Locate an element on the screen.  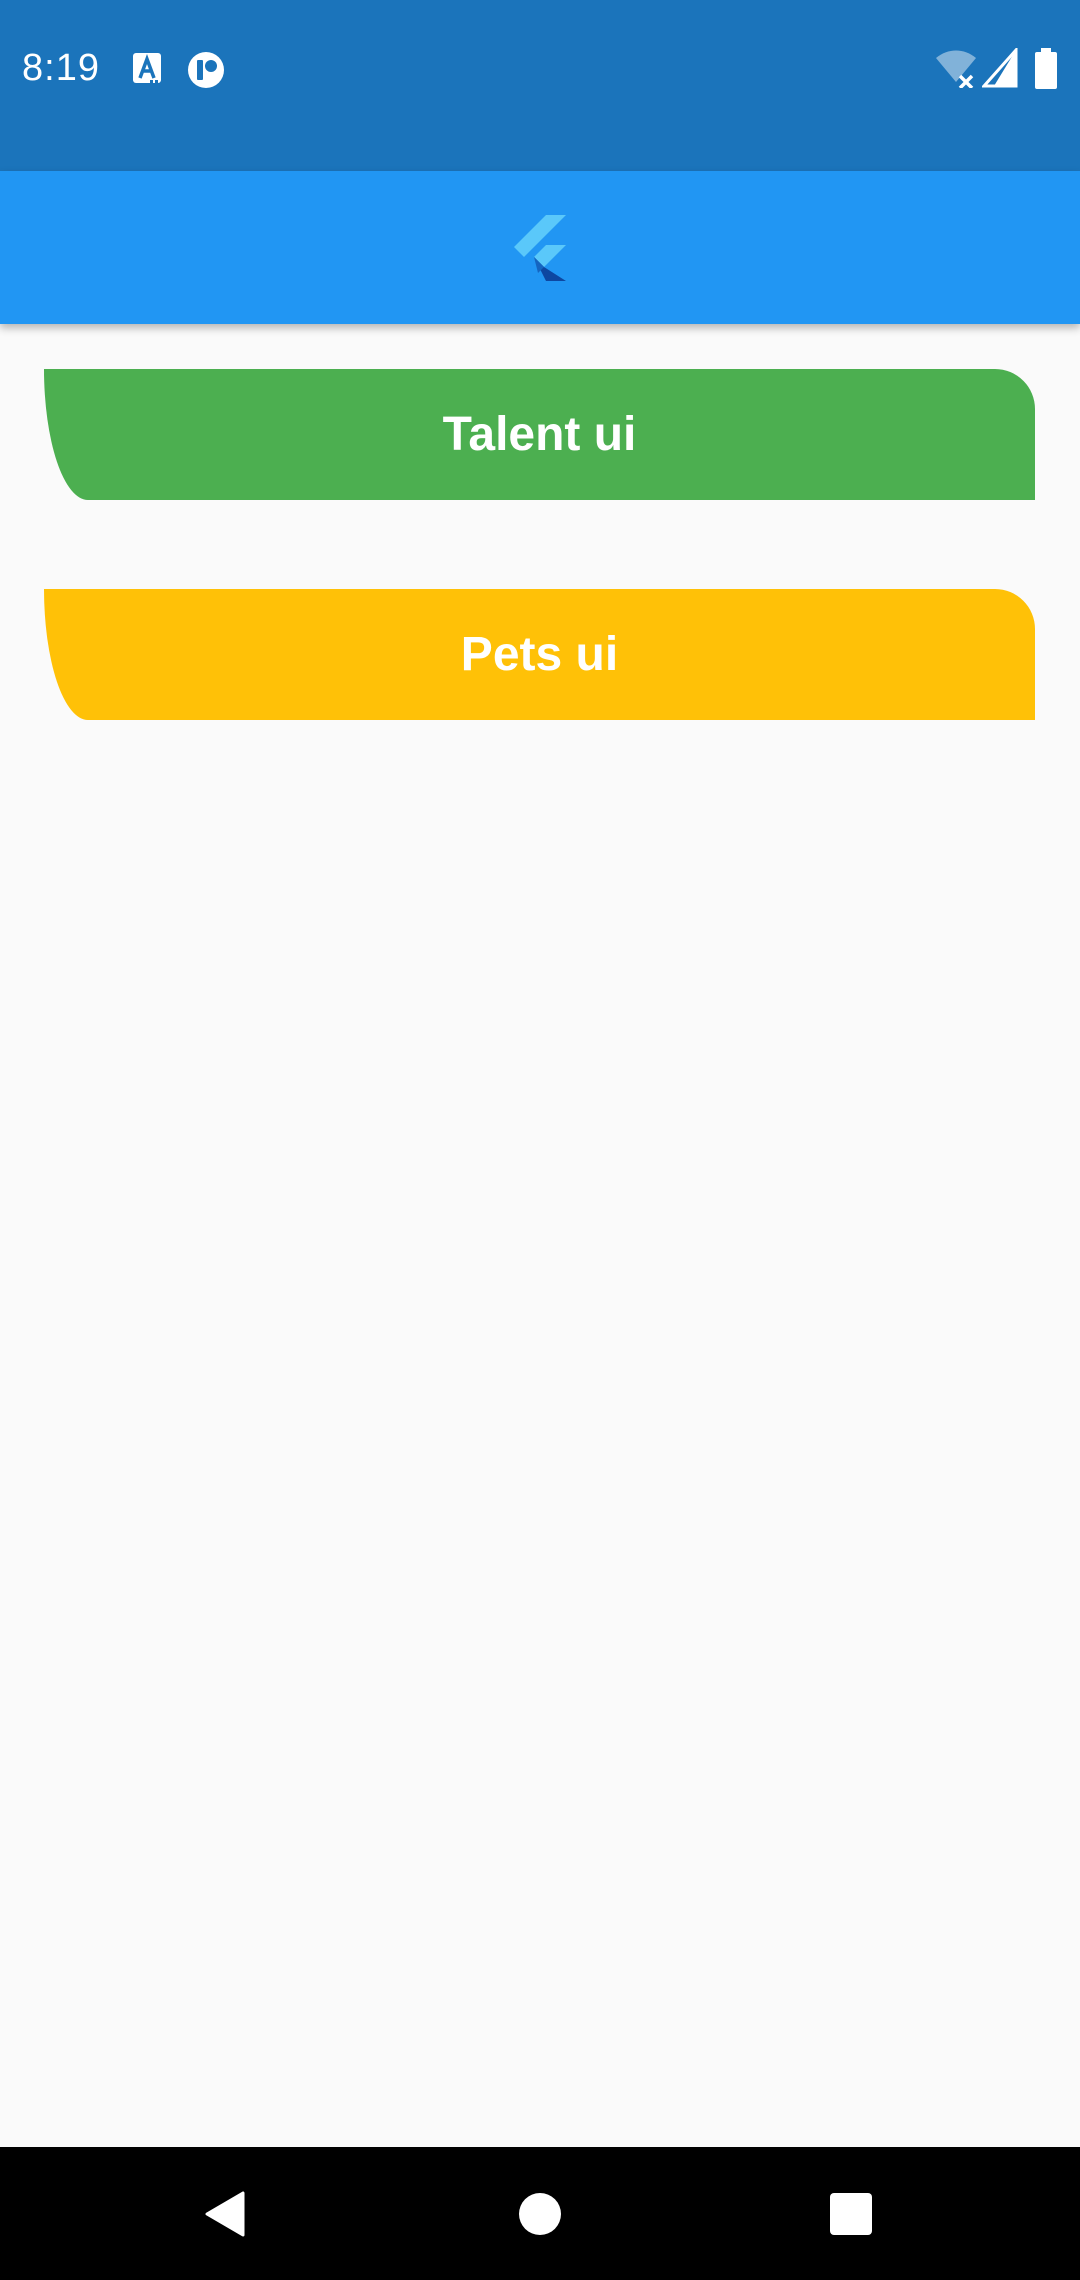
home-icon is located at coordinates (540, 2214).